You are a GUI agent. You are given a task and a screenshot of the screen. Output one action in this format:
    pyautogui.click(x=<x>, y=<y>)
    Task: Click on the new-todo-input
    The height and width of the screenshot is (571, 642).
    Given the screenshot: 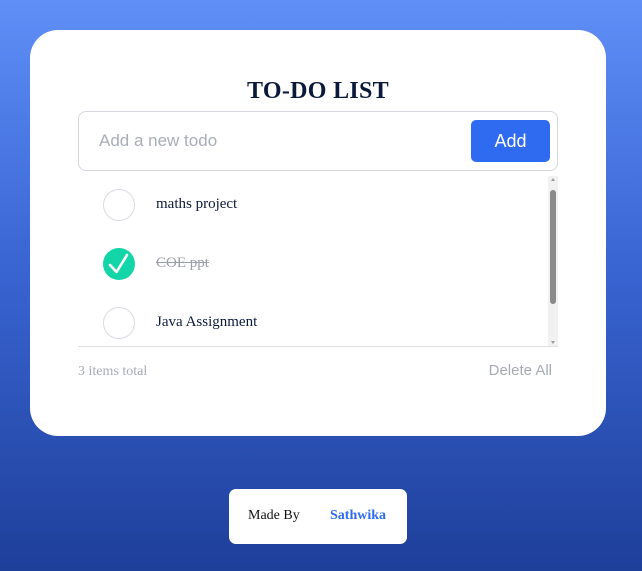 What is the action you would take?
    pyautogui.click(x=284, y=141)
    